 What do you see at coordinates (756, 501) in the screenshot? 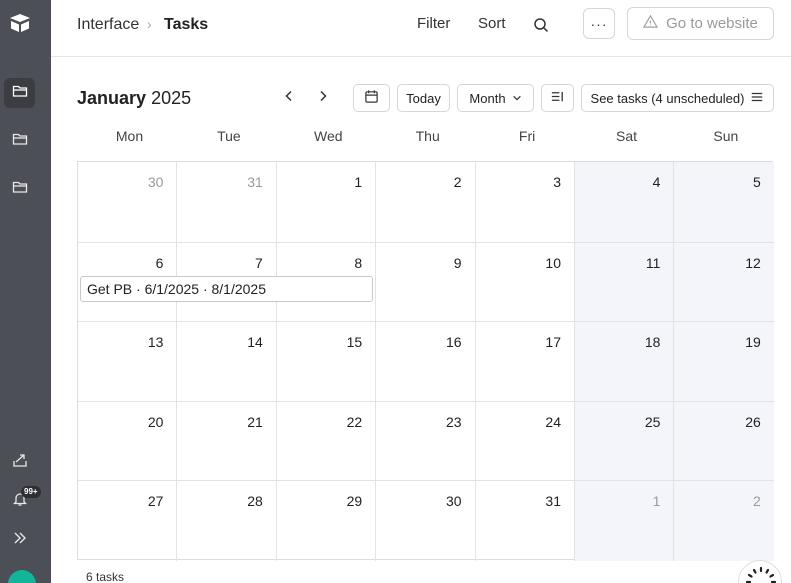
I see `day-number: 2` at bounding box center [756, 501].